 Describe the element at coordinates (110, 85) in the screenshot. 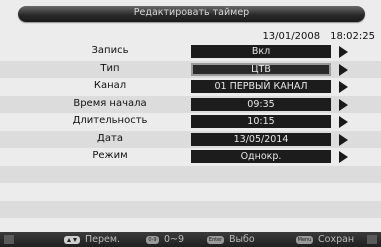

I see `channel-label: Канал` at that location.